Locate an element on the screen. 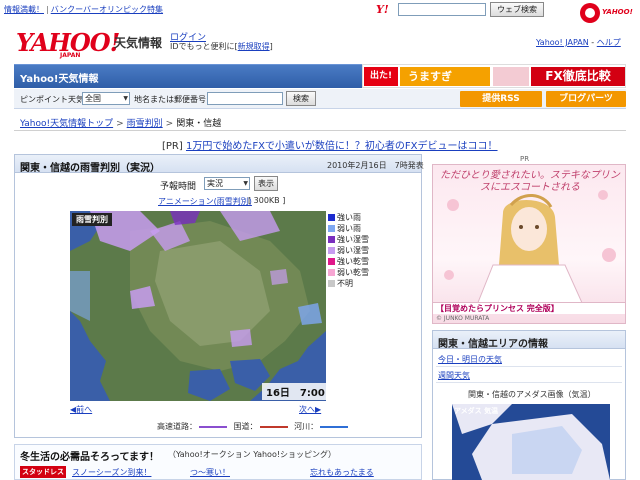 Image resolution: width=640 pixels, height=480 pixels. prev-label: 前へ is located at coordinates (84, 409).